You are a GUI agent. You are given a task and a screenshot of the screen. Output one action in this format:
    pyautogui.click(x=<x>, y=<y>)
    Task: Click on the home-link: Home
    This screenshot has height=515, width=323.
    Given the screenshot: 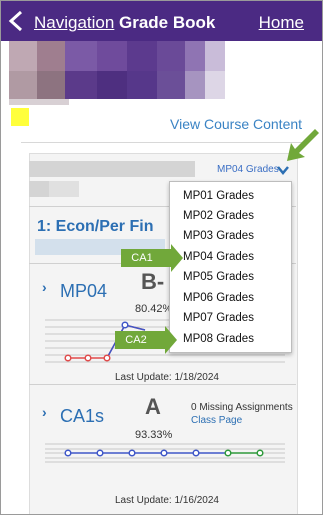 What is the action you would take?
    pyautogui.click(x=281, y=23)
    